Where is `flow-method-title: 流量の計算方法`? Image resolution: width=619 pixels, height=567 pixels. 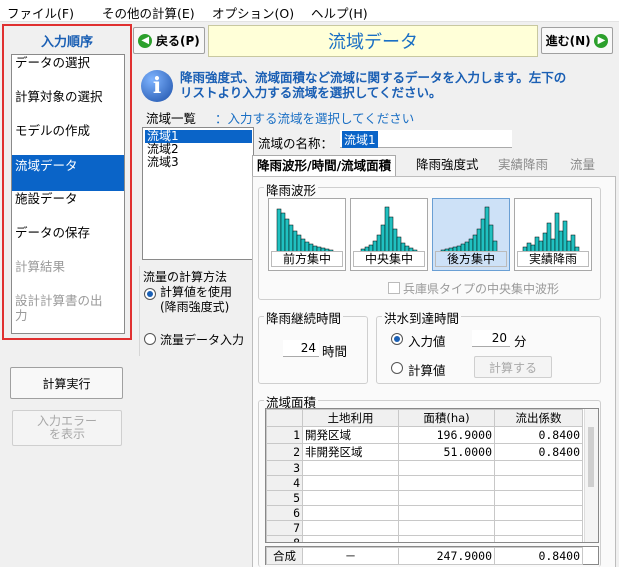 flow-method-title: 流量の計算方法 is located at coordinates (185, 277).